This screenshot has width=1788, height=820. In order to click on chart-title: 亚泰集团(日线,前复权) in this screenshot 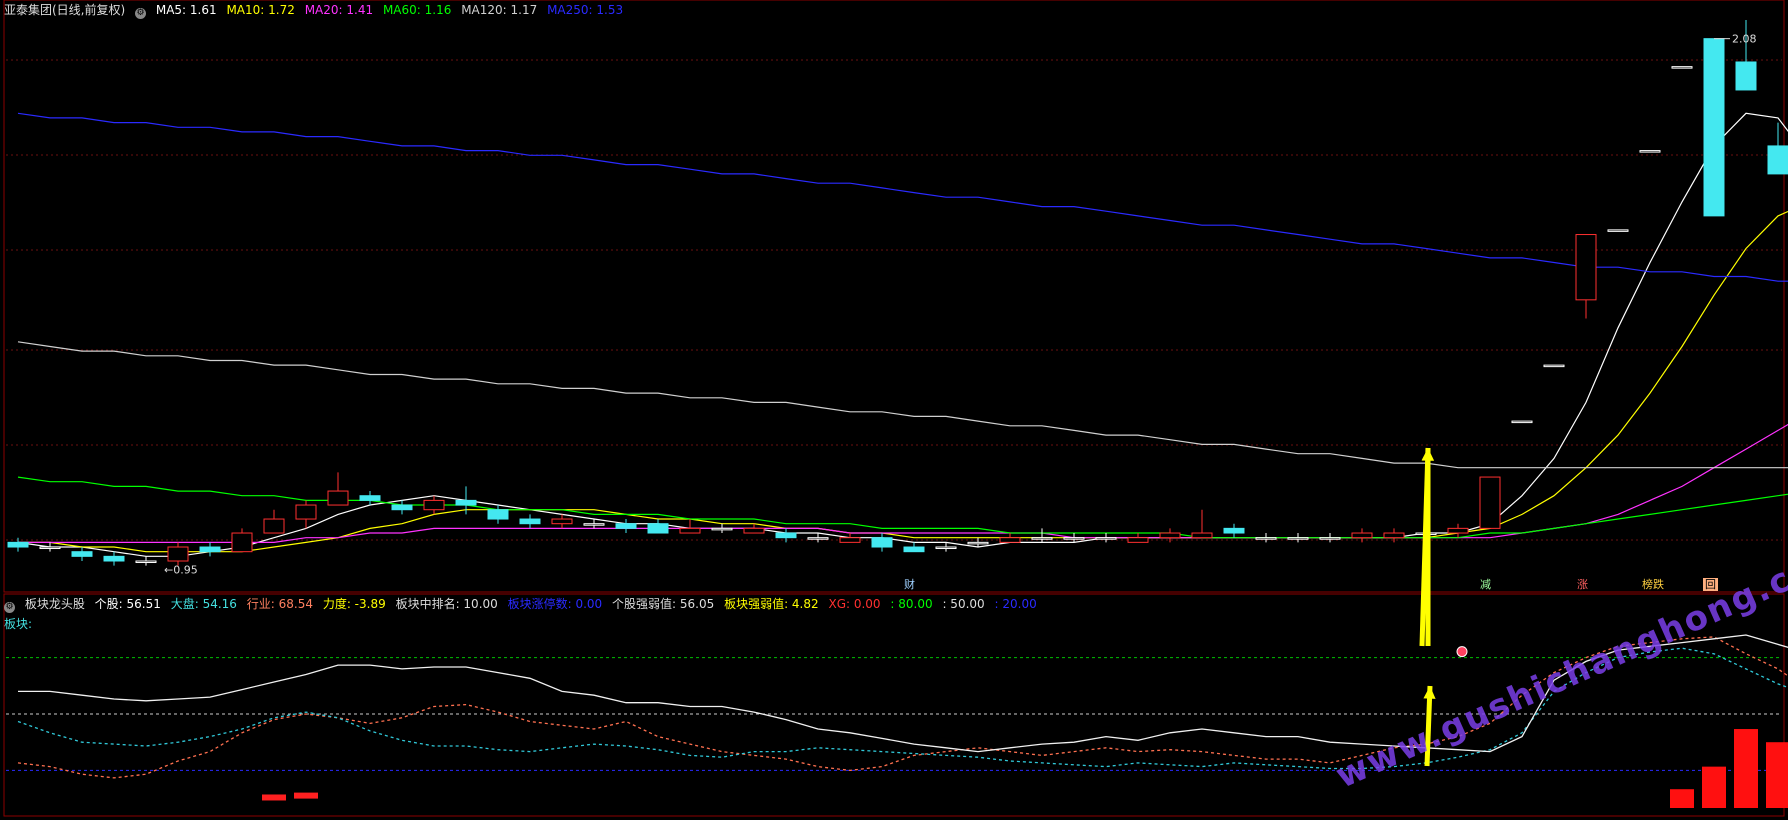, I will do `click(64, 10)`.